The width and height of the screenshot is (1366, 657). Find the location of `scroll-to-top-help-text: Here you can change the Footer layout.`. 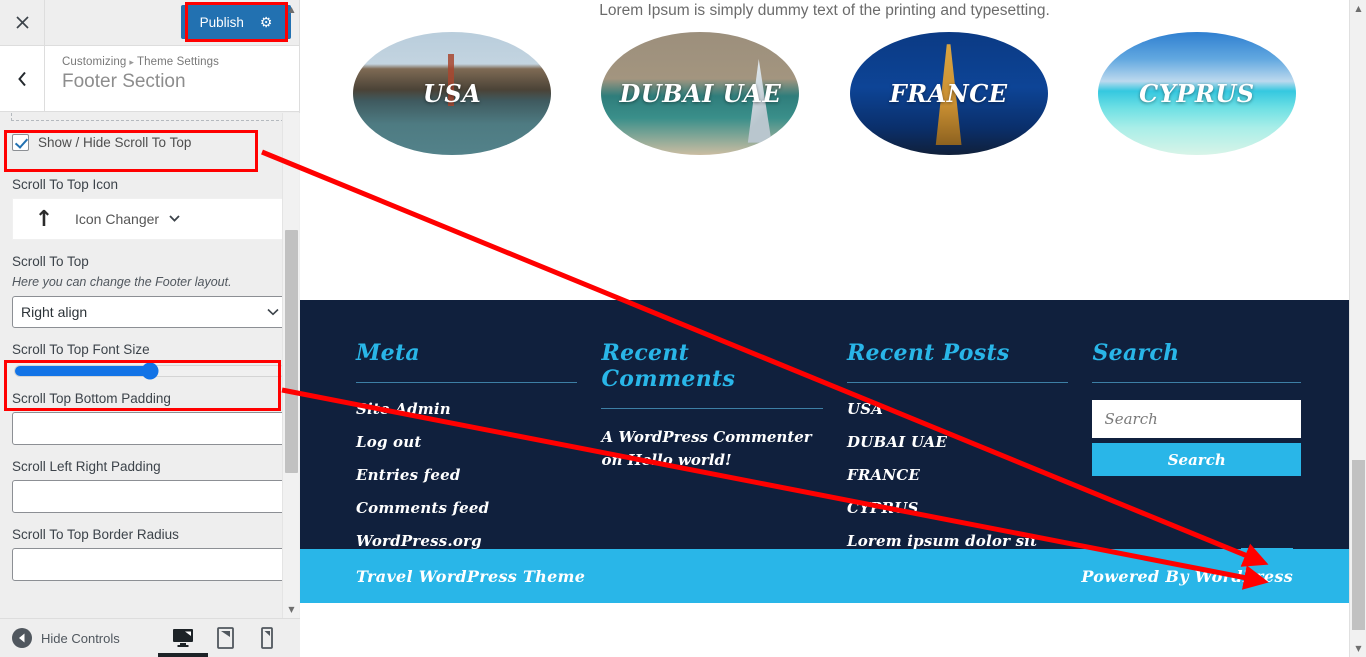

scroll-to-top-help-text: Here you can change the Footer layout. is located at coordinates (122, 282).